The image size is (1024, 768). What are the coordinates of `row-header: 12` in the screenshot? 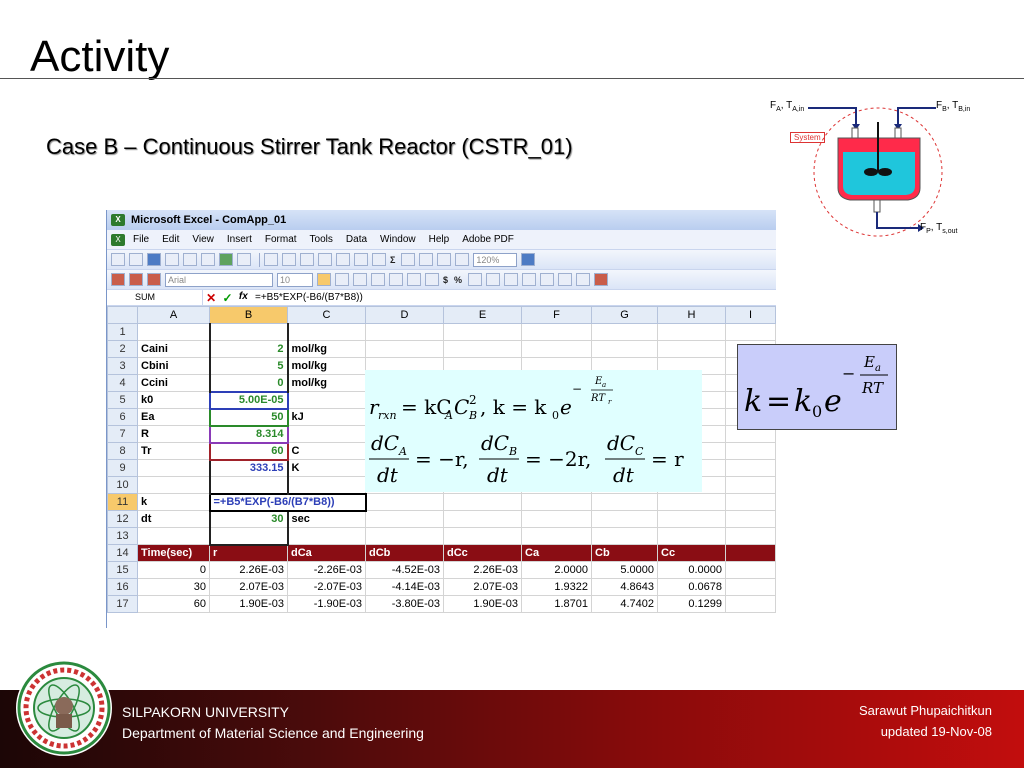 It's located at (122, 519).